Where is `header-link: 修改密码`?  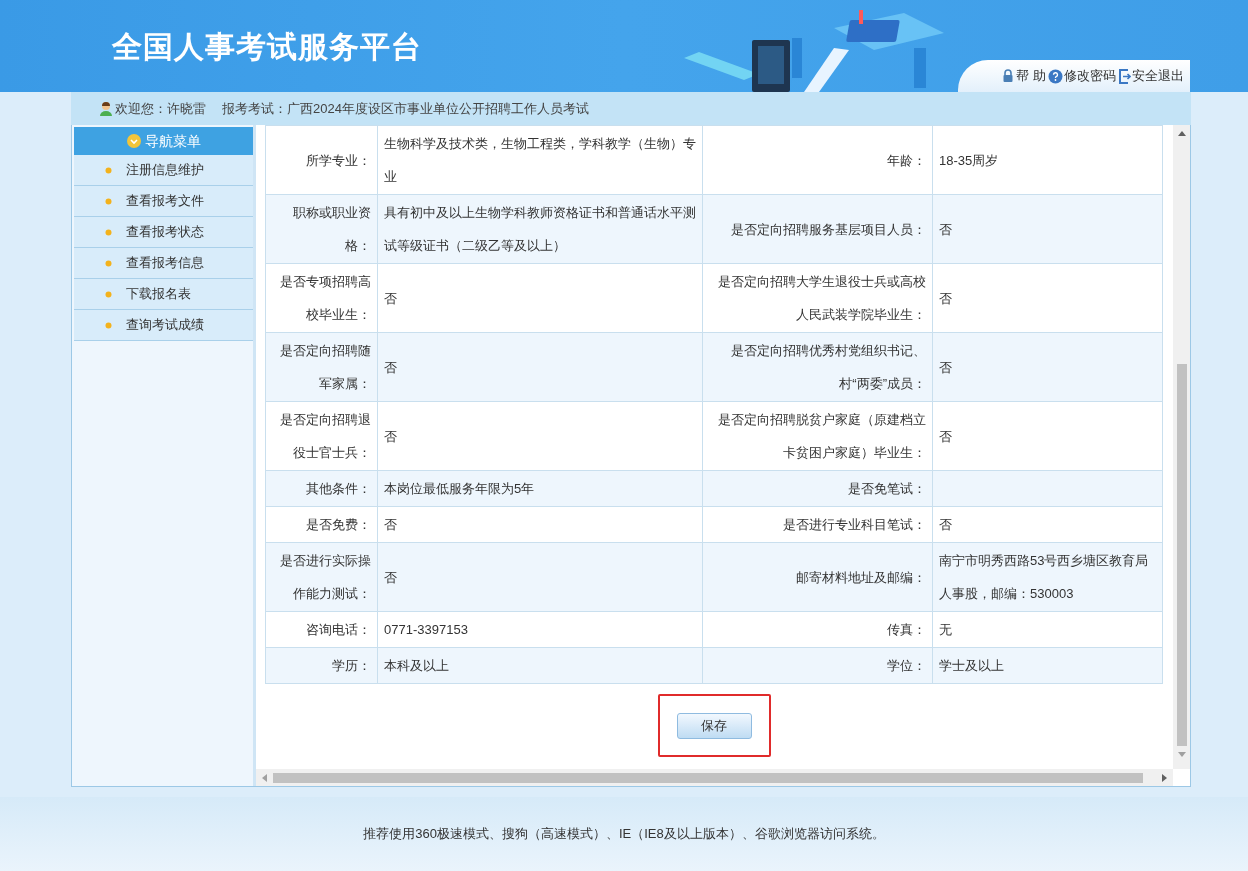
header-link: 修改密码 is located at coordinates (1082, 76).